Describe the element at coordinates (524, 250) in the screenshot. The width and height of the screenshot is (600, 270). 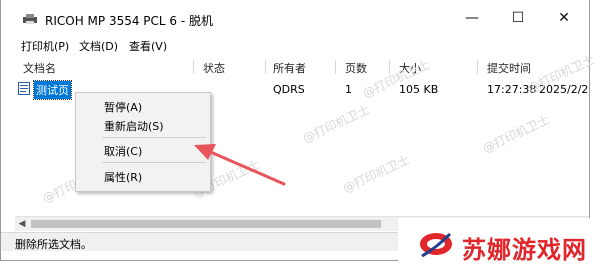
I see `brand-name: 苏娜游戏网` at that location.